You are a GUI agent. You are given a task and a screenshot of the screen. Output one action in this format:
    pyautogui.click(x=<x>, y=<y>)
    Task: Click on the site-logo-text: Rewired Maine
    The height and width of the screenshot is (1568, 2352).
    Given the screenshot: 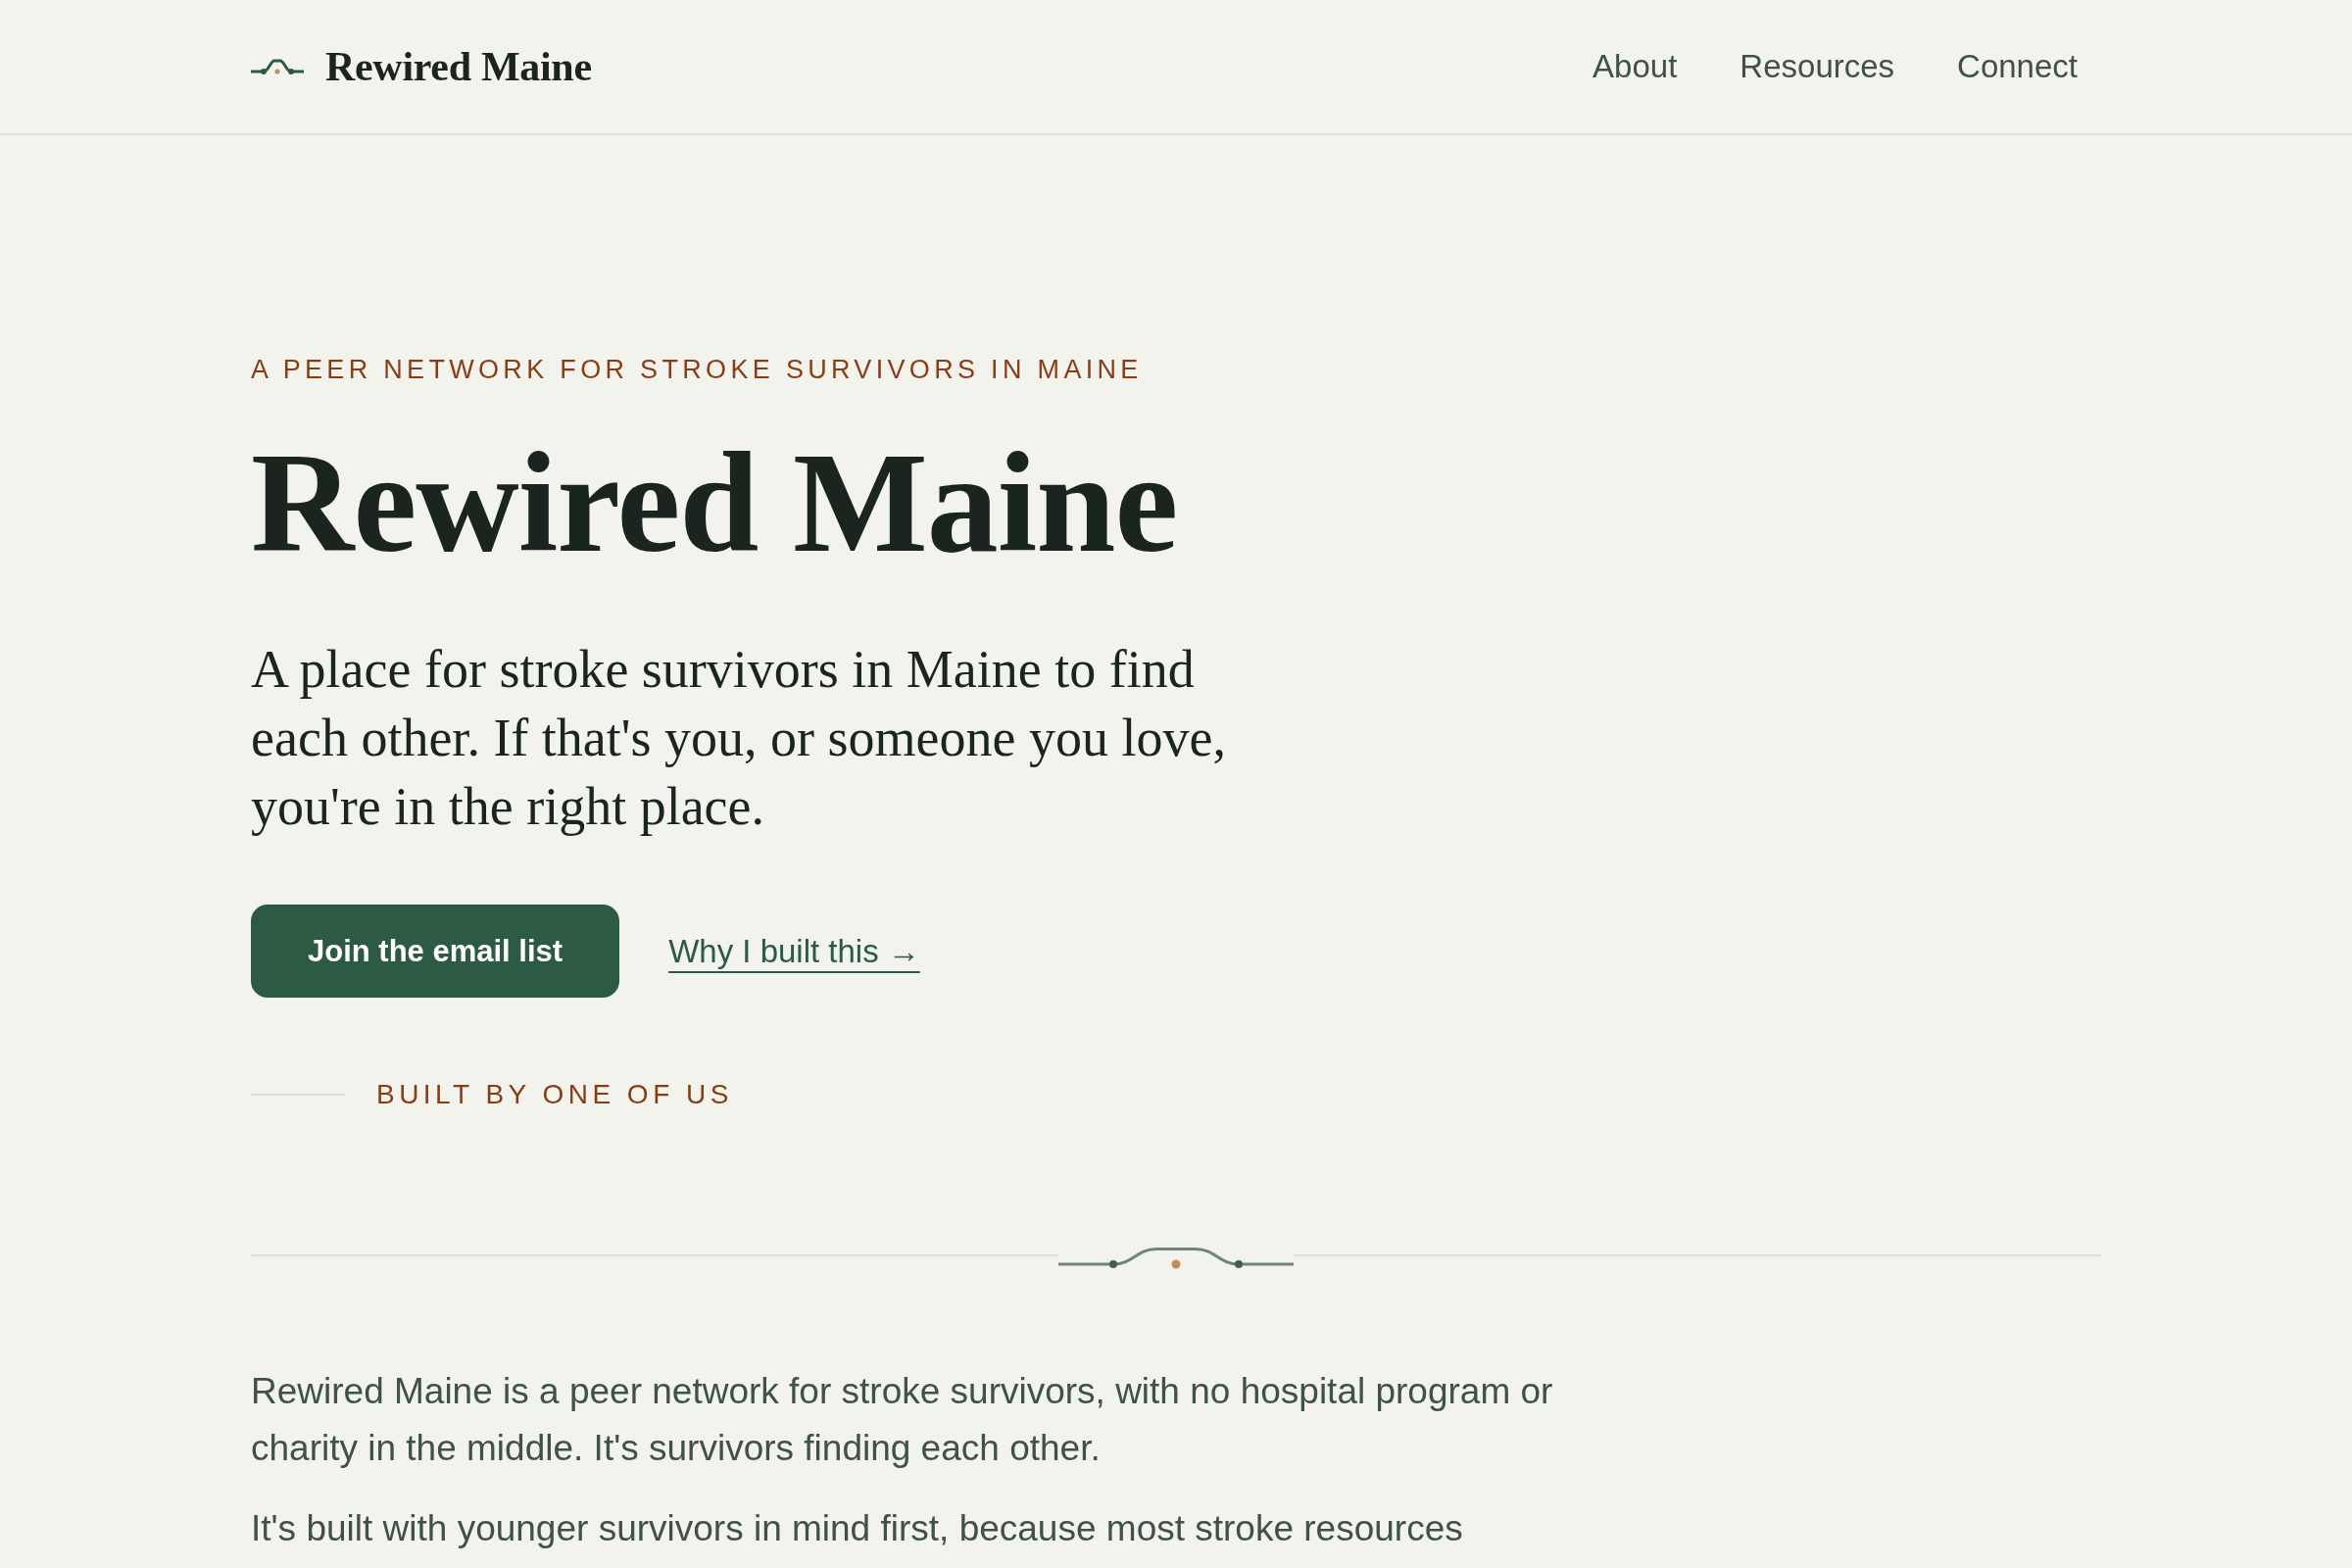 What is the action you would take?
    pyautogui.click(x=458, y=66)
    